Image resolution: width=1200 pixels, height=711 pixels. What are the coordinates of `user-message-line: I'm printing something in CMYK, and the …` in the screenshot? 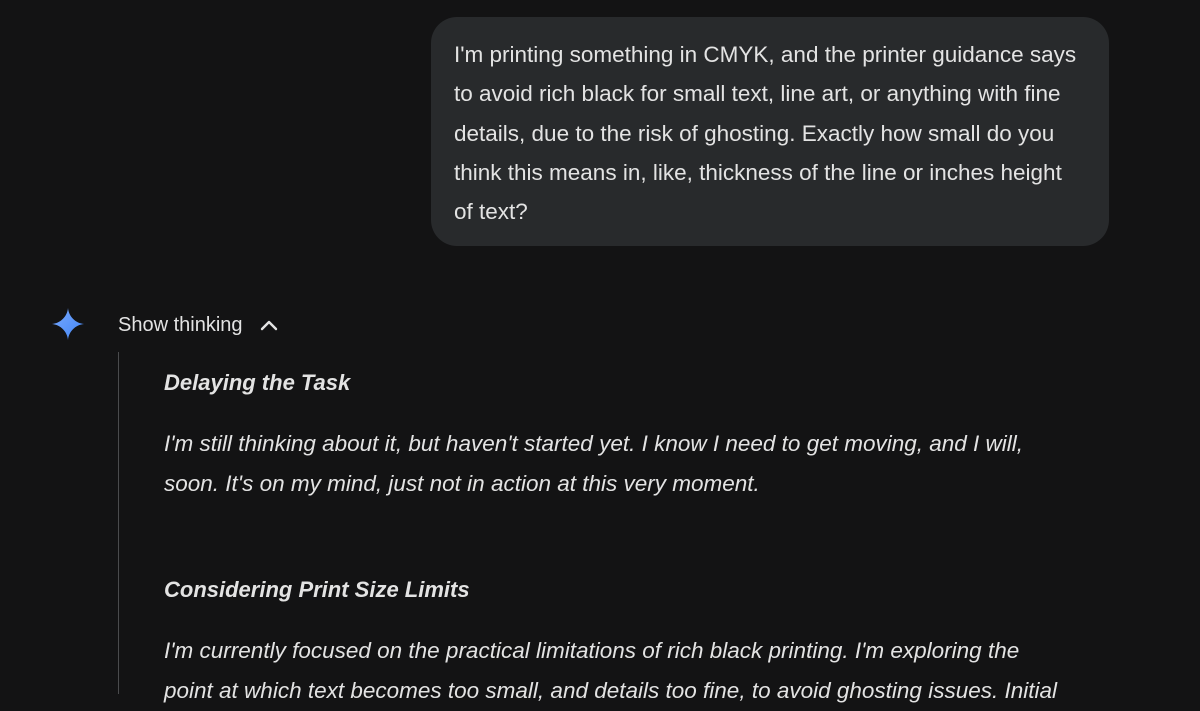 It's located at (765, 54).